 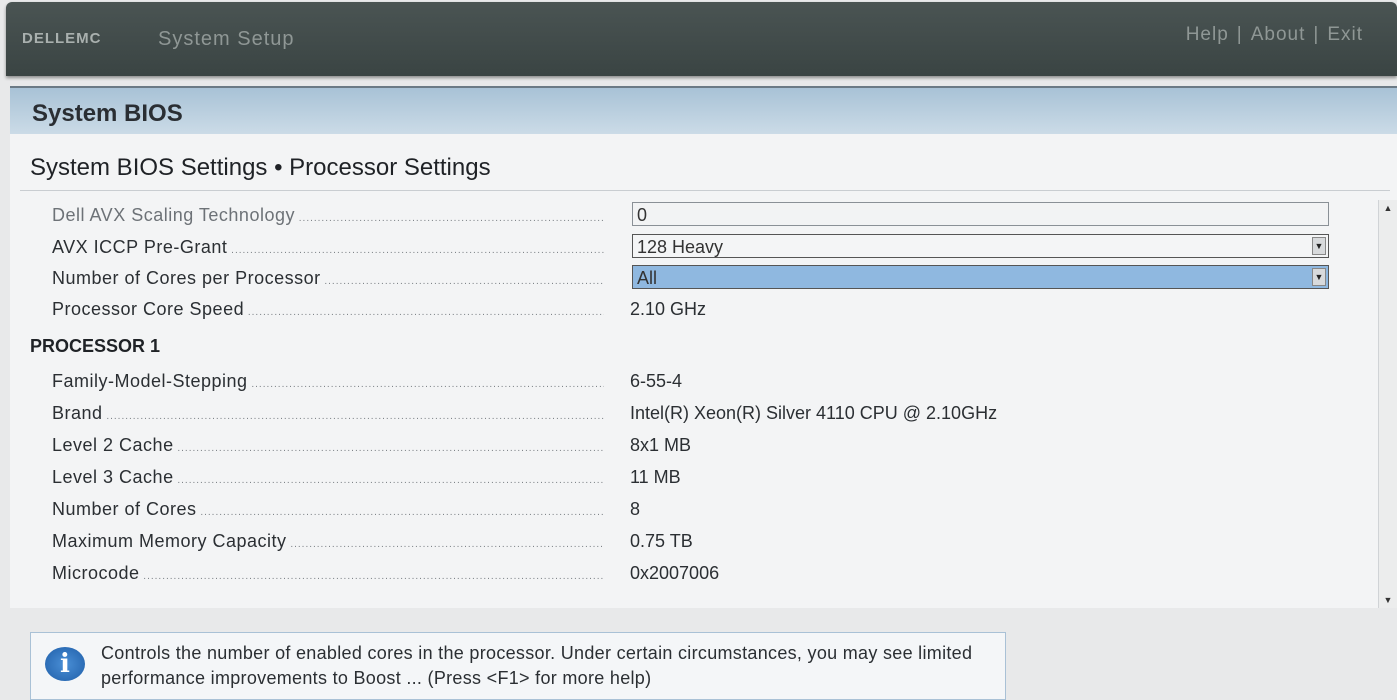 What do you see at coordinates (668, 309) in the screenshot?
I see `setting-value: 2.10 GHz` at bounding box center [668, 309].